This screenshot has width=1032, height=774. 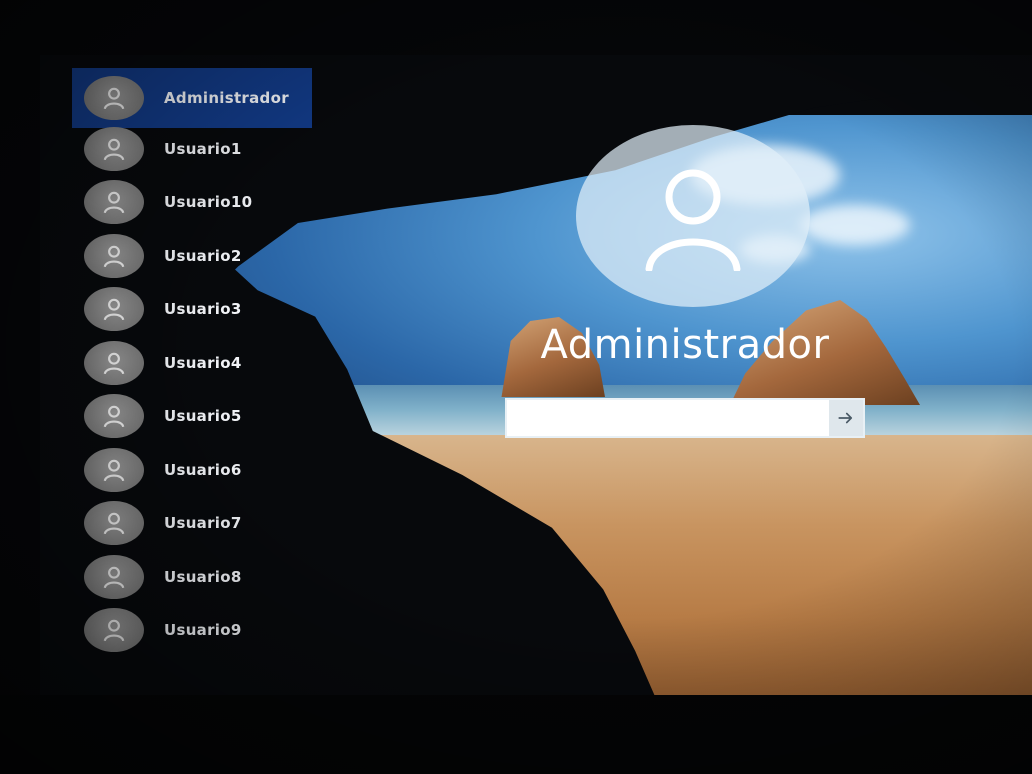 I want to click on user-item-usuario5: Usuario5, so click(x=192, y=417).